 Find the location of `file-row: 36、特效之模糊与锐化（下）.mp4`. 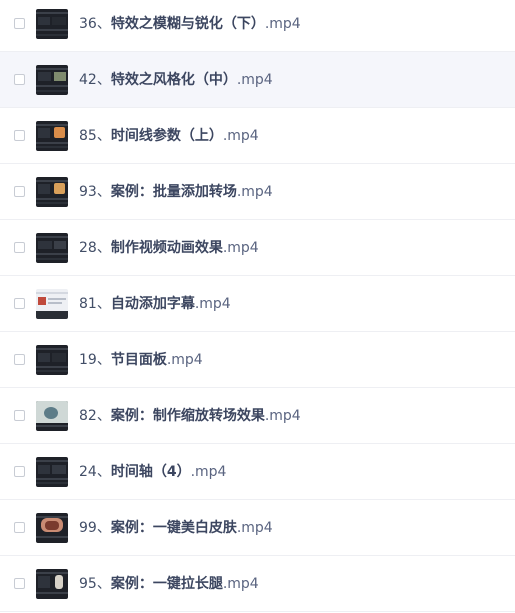

file-row: 36、特效之模糊与锐化（下）.mp4 is located at coordinates (257, 26).